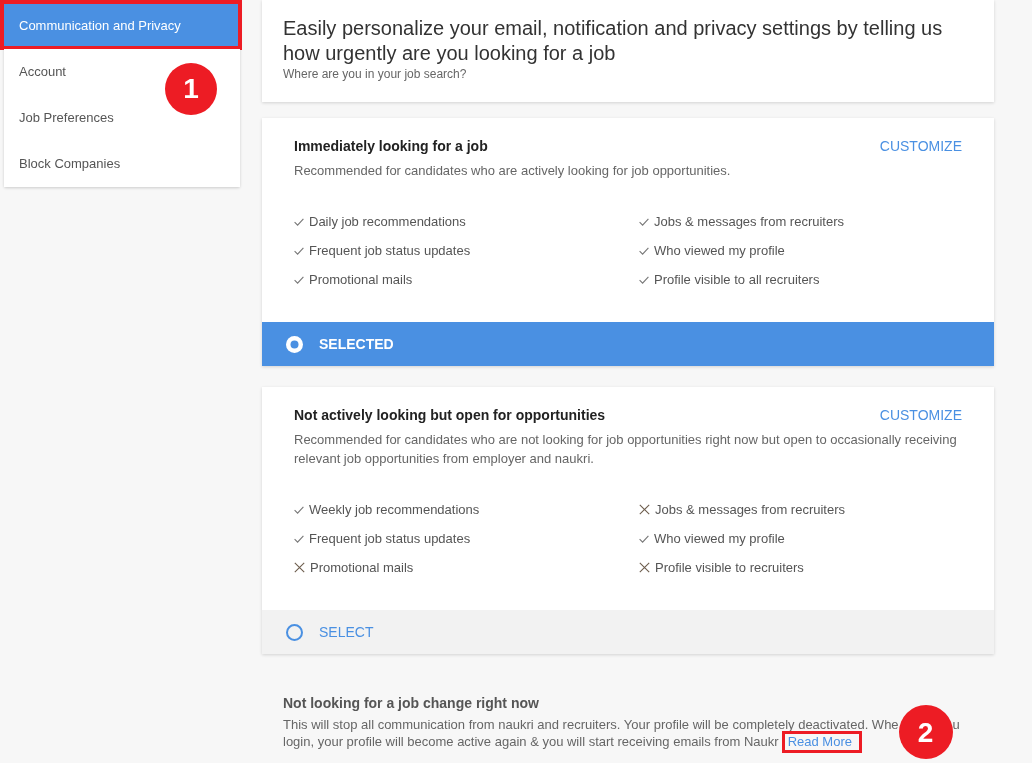 The width and height of the screenshot is (1032, 763). Describe the element at coordinates (531, 741) in the screenshot. I see `description-text: login, your profile will become active again & you will start receiving emails from Naukr` at that location.